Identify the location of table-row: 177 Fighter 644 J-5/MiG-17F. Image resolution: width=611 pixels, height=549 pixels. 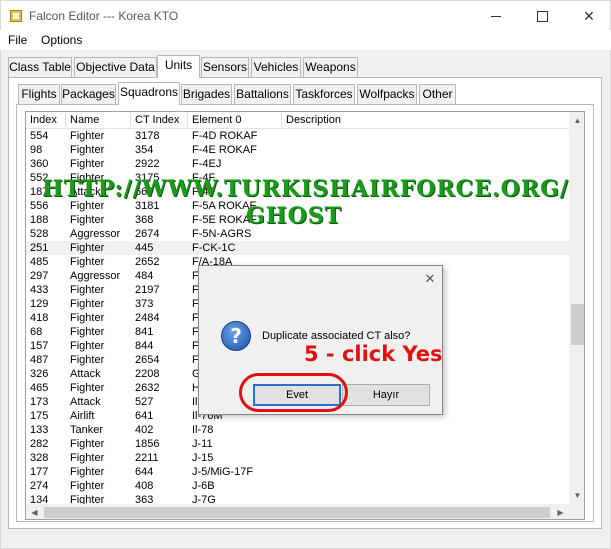
(297, 472).